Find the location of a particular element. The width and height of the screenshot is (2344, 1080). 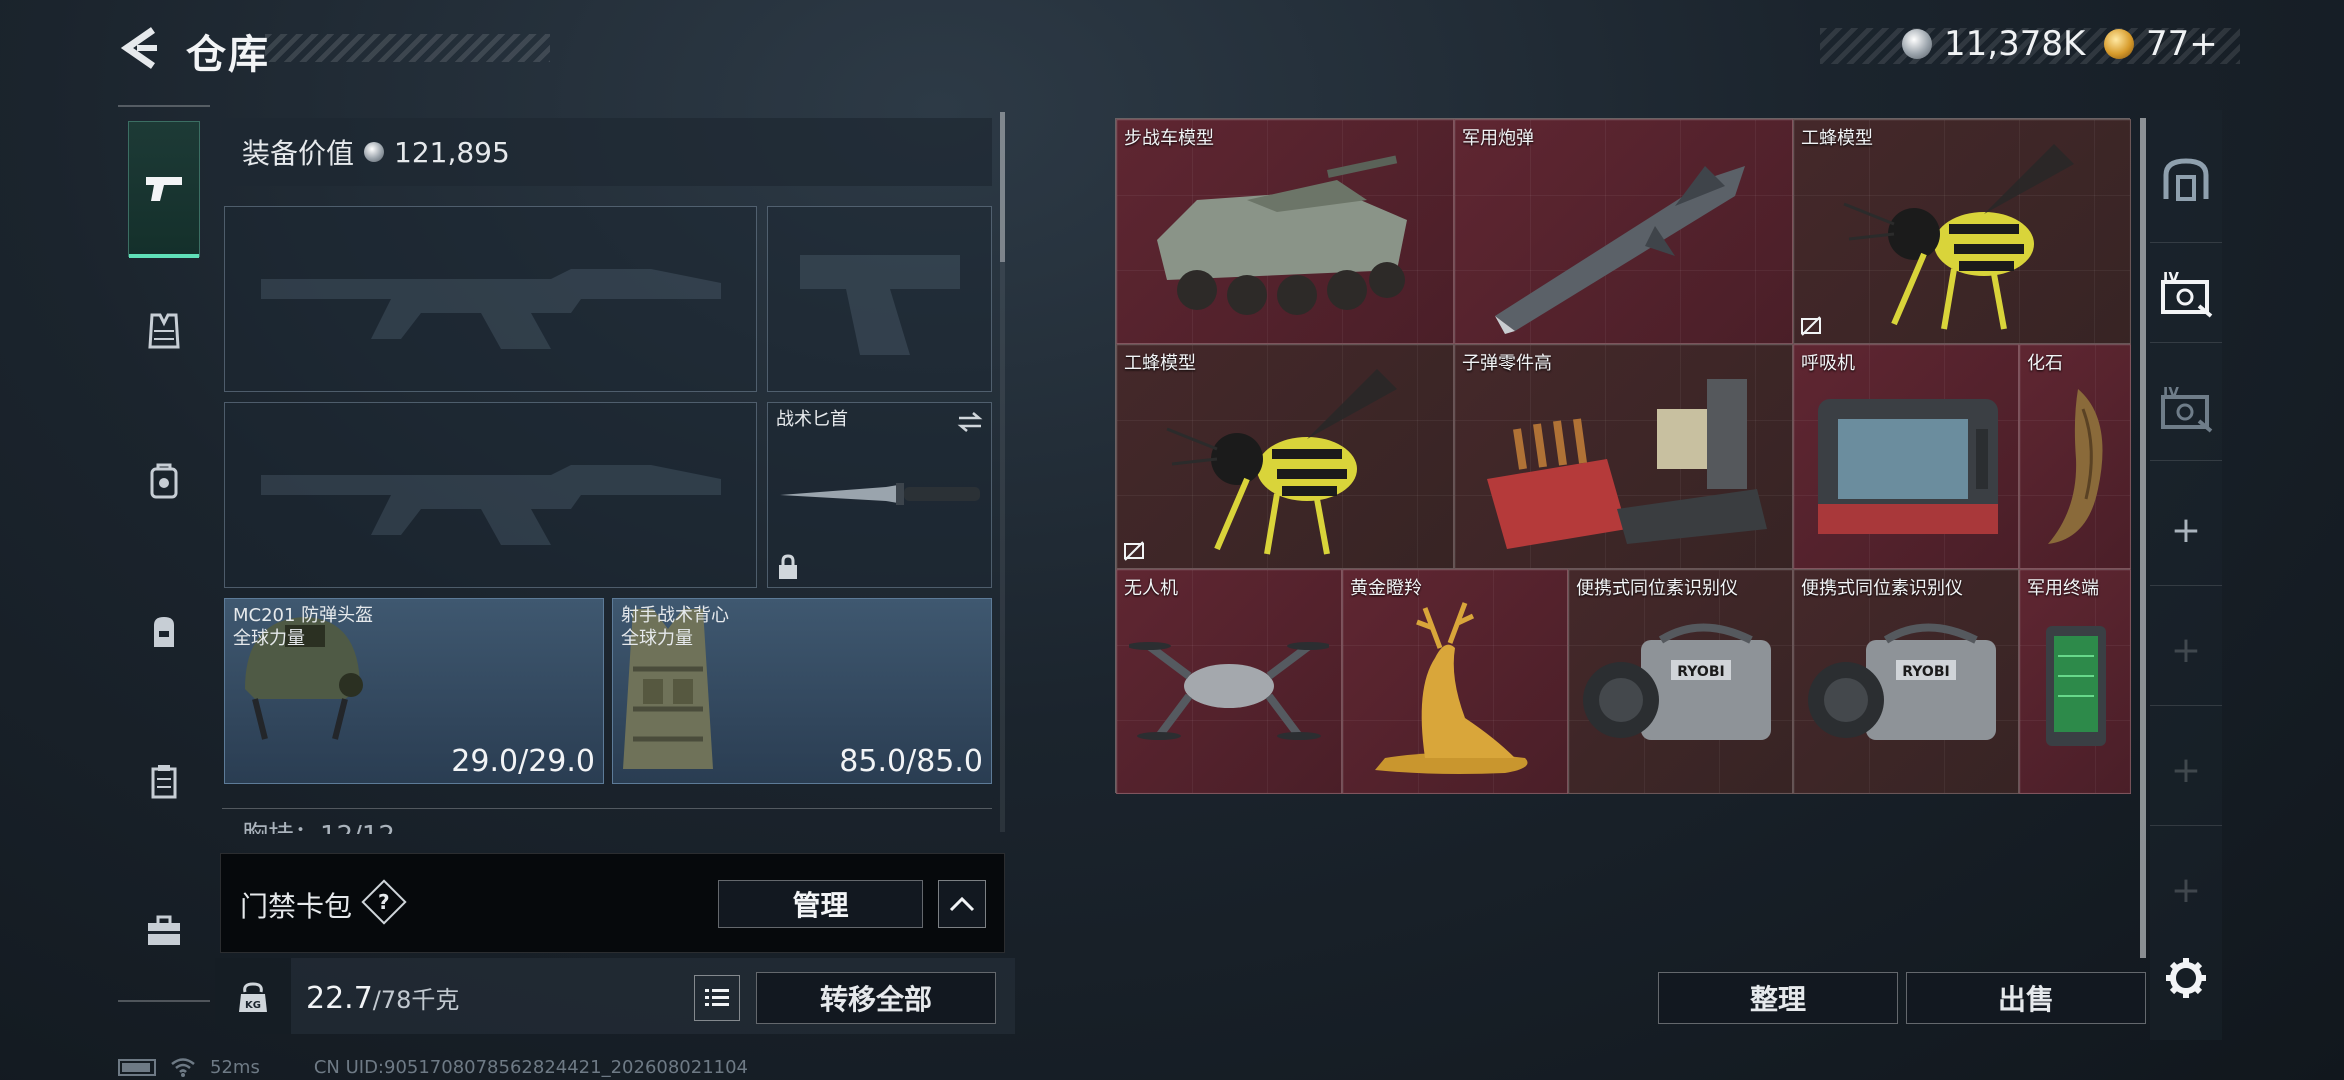

silver-currency-value: 11,378K is located at coordinates (2015, 44).